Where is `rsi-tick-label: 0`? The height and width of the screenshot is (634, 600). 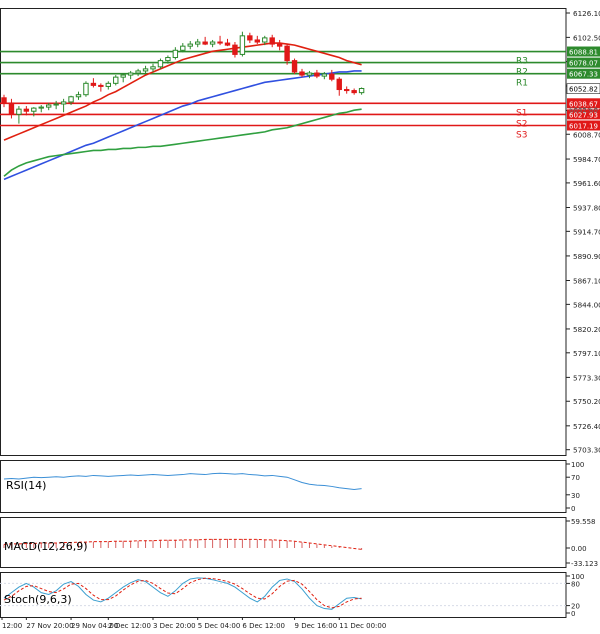 rsi-tick-label: 0 is located at coordinates (573, 509).